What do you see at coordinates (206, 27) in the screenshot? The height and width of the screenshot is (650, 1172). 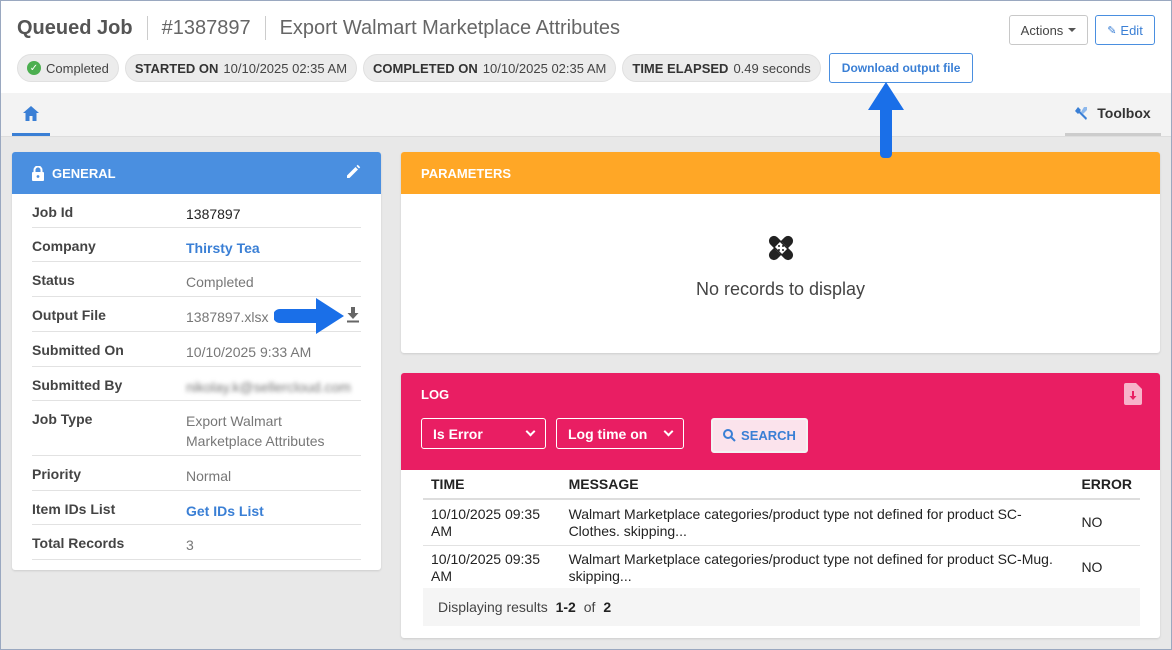 I see `job-number: #1387897` at bounding box center [206, 27].